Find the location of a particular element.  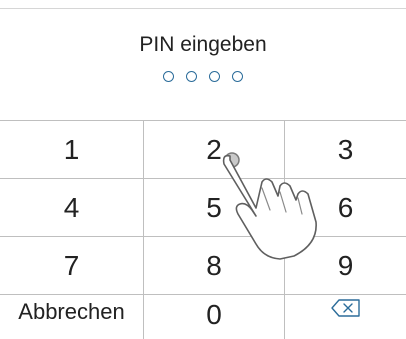

backspace-button is located at coordinates (345, 317).